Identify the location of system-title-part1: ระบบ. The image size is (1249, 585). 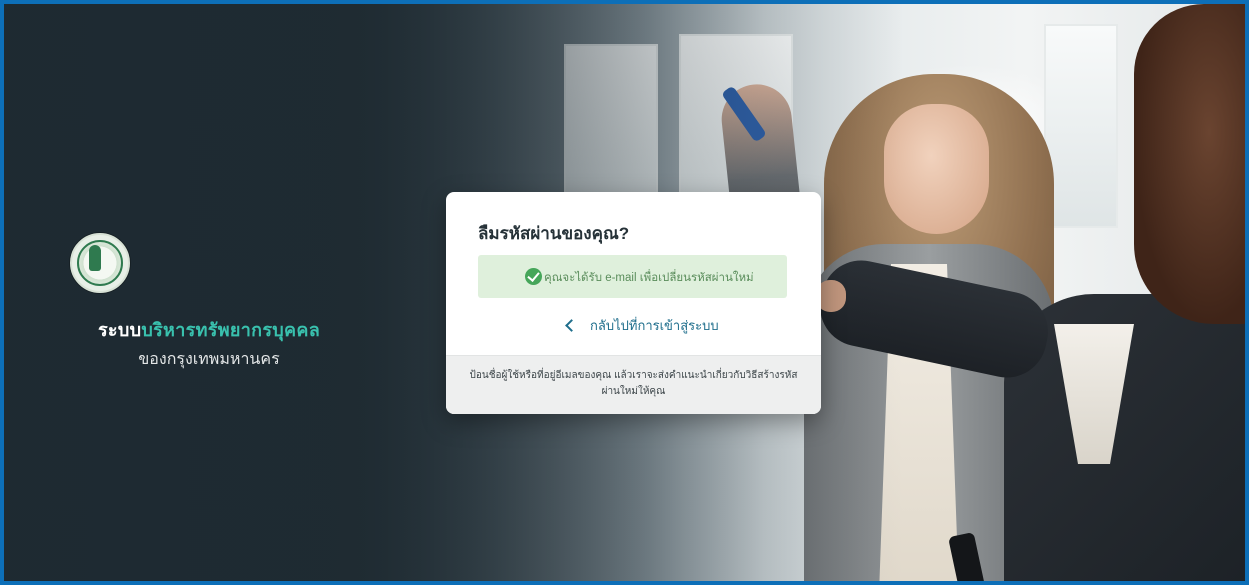
(119, 330).